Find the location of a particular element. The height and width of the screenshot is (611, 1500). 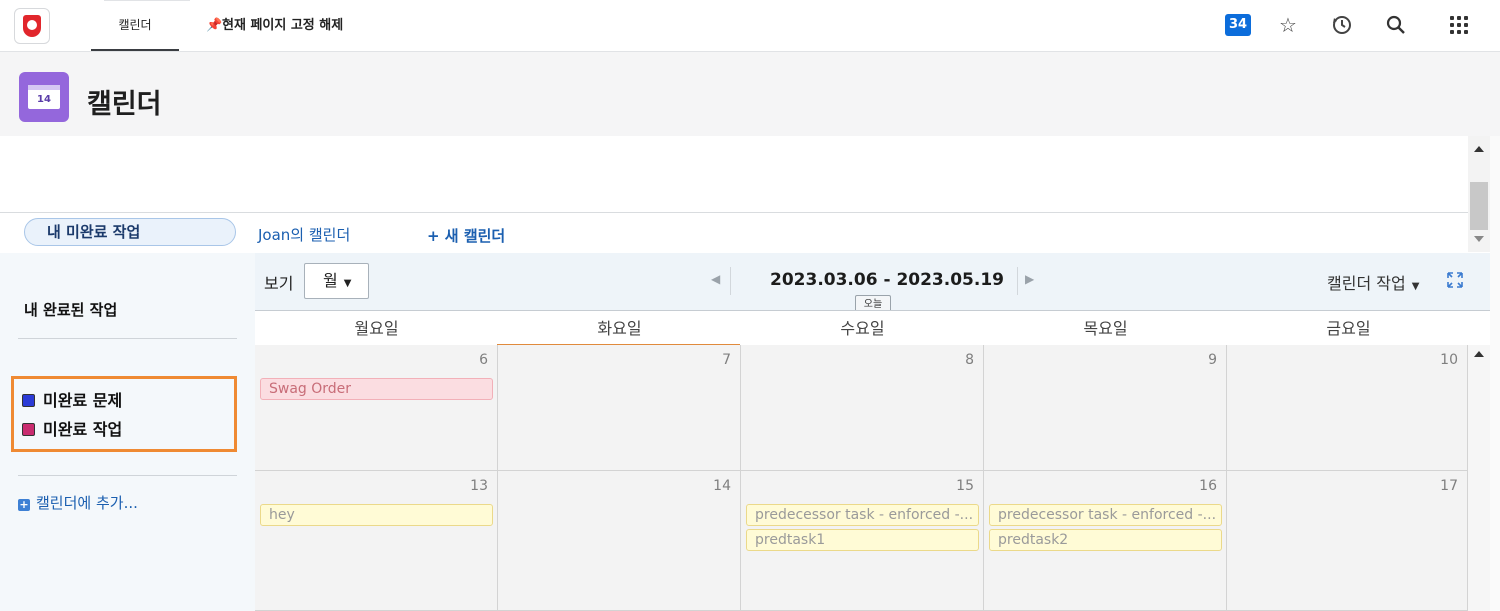

calendar-event: predtask2 is located at coordinates (1105, 540).